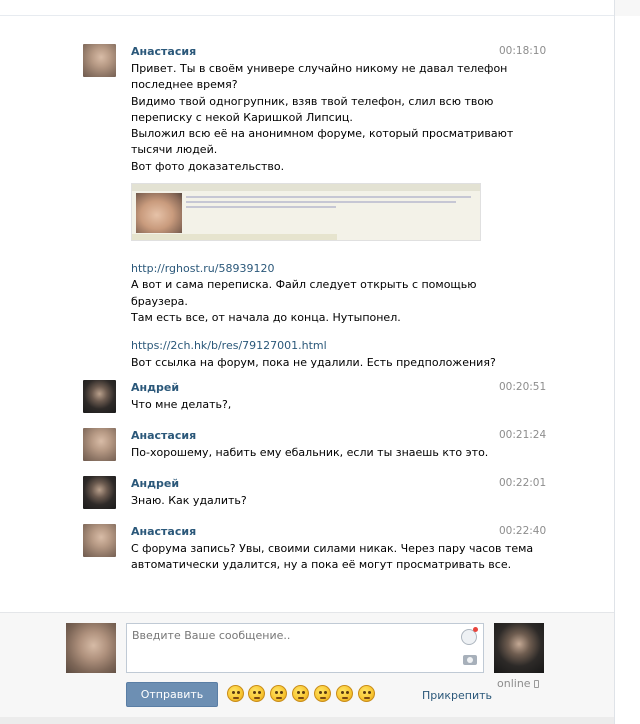 This screenshot has height=724, width=640. What do you see at coordinates (469, 636) in the screenshot?
I see `smile-icon` at bounding box center [469, 636].